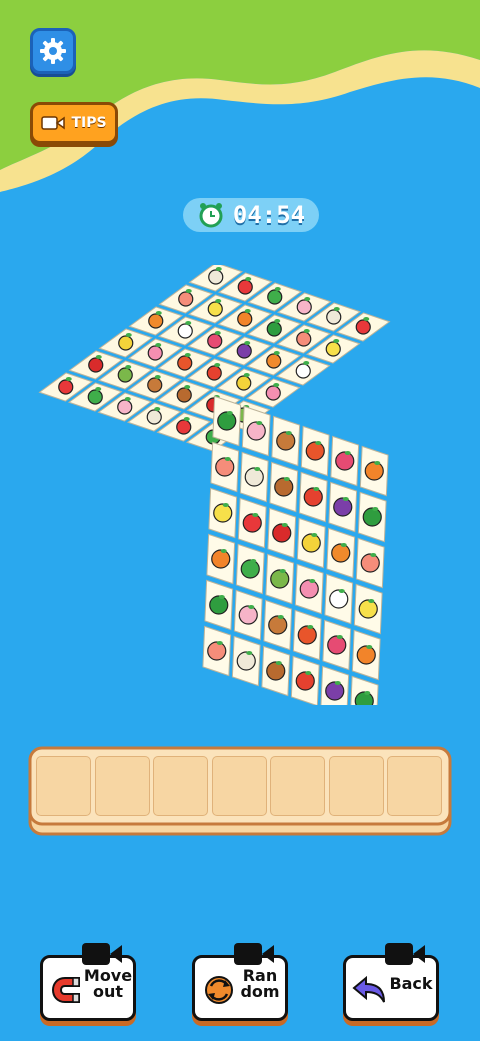 This screenshot has height=1041, width=480. I want to click on settings-button, so click(53, 51).